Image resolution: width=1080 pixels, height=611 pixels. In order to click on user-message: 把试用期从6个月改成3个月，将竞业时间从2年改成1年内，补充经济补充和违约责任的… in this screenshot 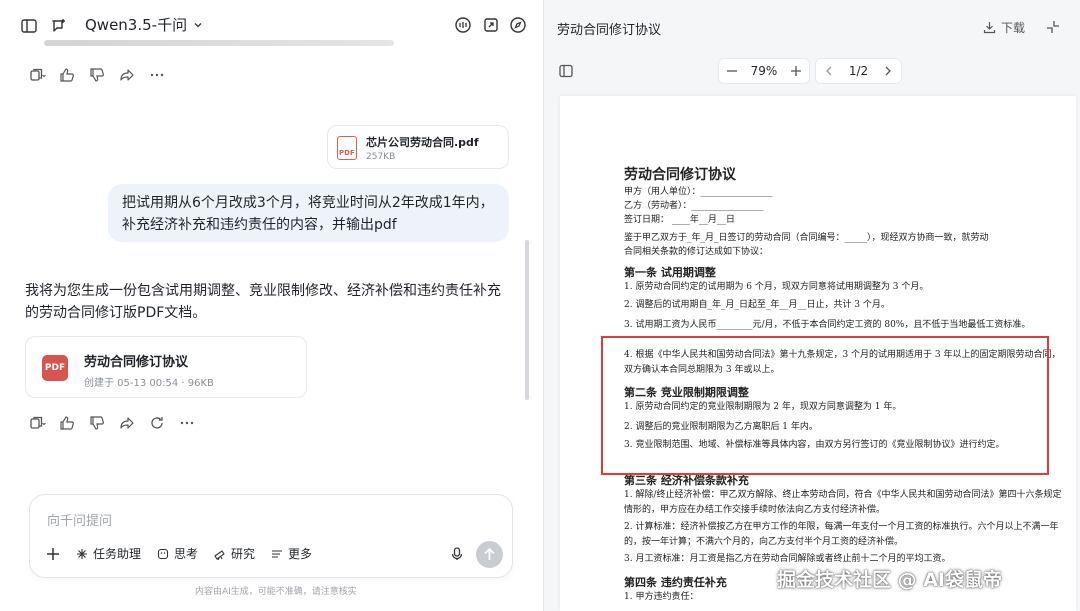, I will do `click(308, 213)`.